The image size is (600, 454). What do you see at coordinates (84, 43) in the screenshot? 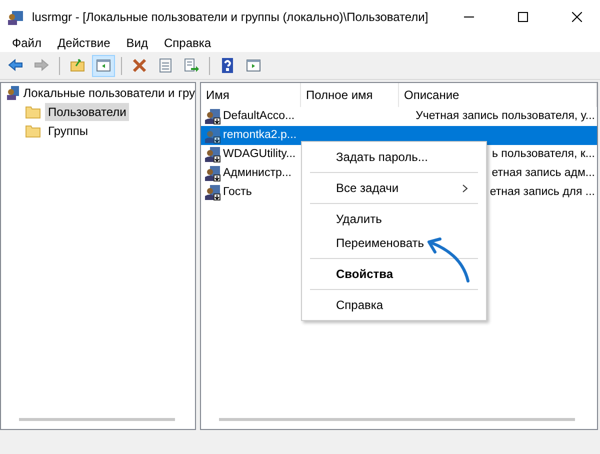
I see `menu-item: Действие` at bounding box center [84, 43].